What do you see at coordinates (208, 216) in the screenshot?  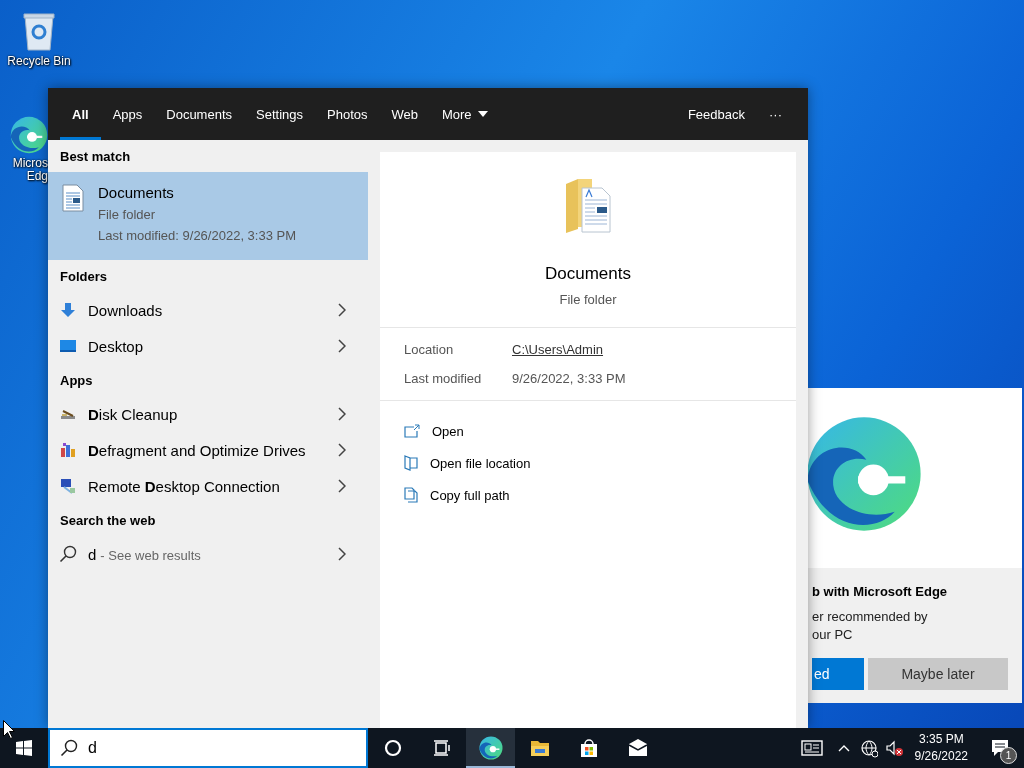 I see `best-match-result: Documents File folder Last modified: 9/26/2022, 3:33 PM` at bounding box center [208, 216].